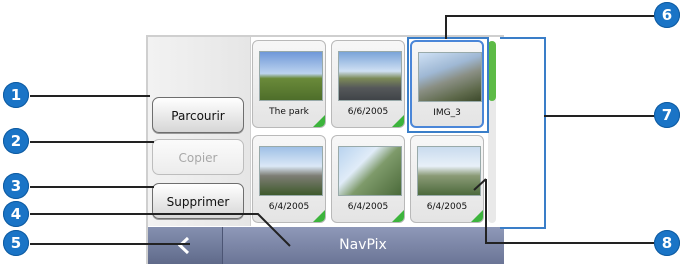  What do you see at coordinates (16, 95) in the screenshot?
I see `callout-badge-1: 1` at bounding box center [16, 95].